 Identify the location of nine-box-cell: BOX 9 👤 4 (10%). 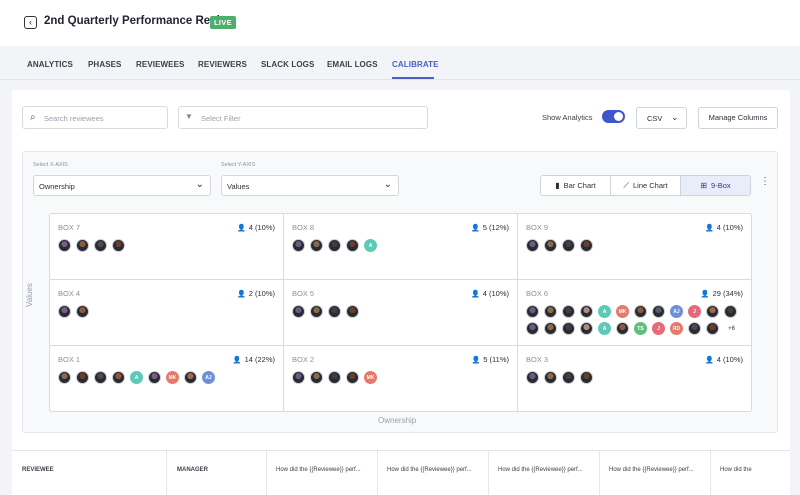
(634, 247).